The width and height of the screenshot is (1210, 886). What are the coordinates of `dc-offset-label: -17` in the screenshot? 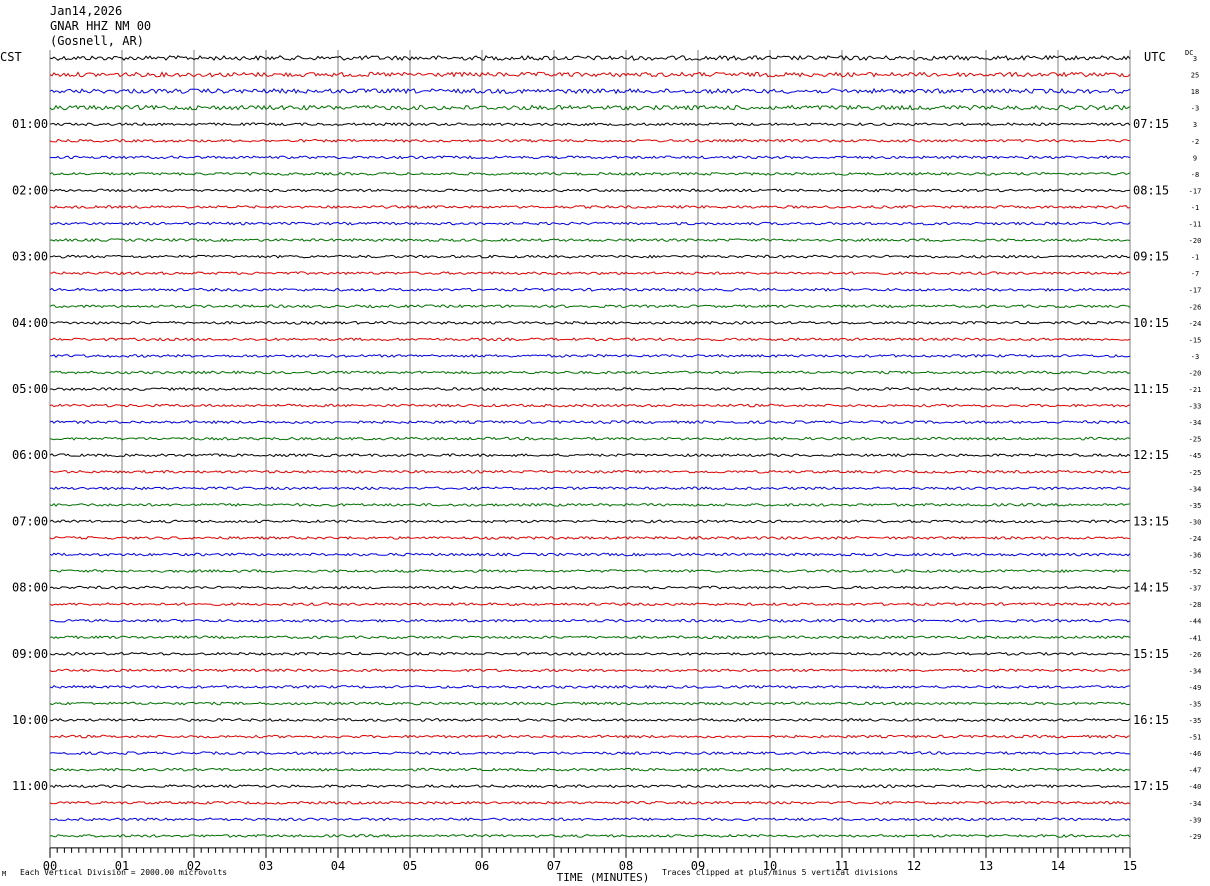 It's located at (1195, 191).